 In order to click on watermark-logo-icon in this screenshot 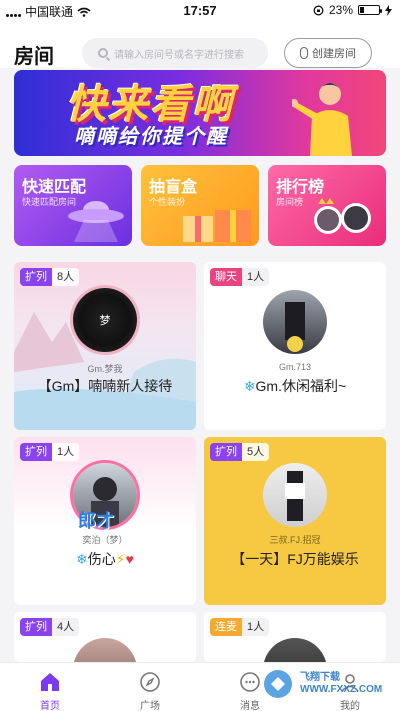, I will do `click(278, 684)`.